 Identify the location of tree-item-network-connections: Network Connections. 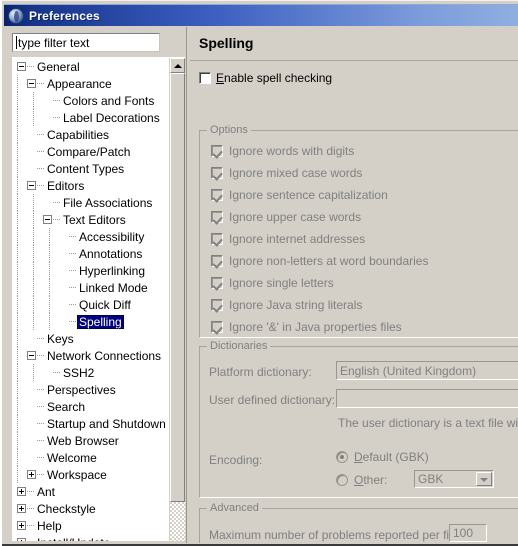
(90, 355).